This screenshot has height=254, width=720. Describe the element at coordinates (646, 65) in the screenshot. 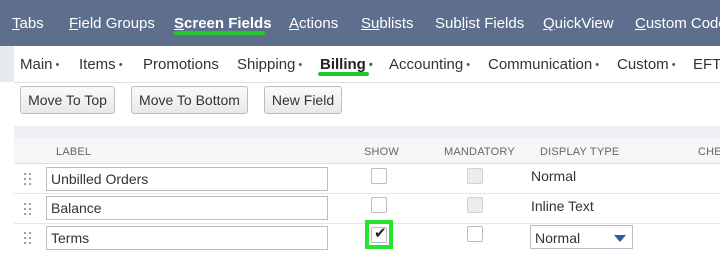

I see `subtab-custom: Custom •` at that location.